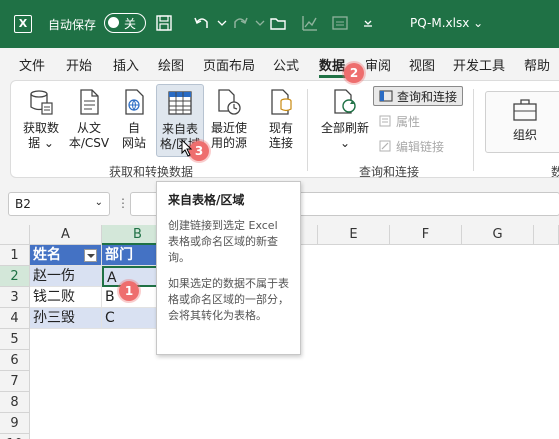 The image size is (559, 439). What do you see at coordinates (286, 64) in the screenshot?
I see `tab-formulas: 公式` at bounding box center [286, 64].